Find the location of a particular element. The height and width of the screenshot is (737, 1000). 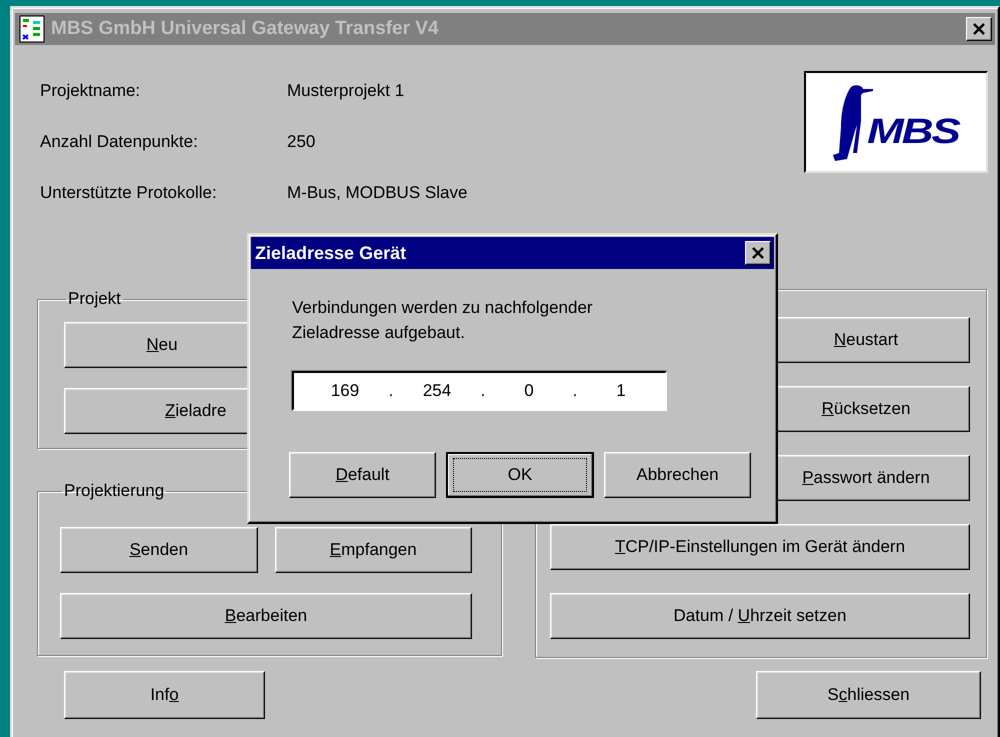

group-label: Projekt is located at coordinates (94, 299).